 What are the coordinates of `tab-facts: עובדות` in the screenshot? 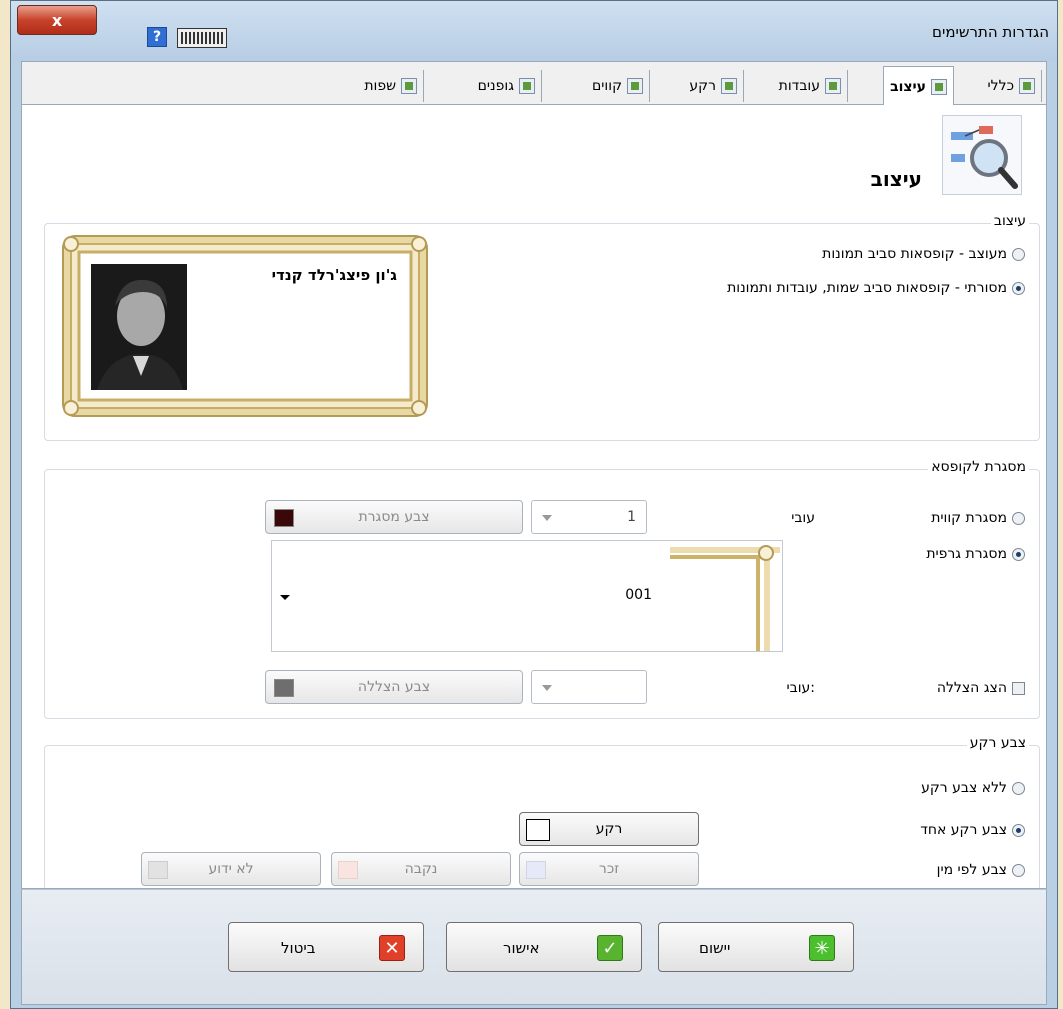 It's located at (810, 86).